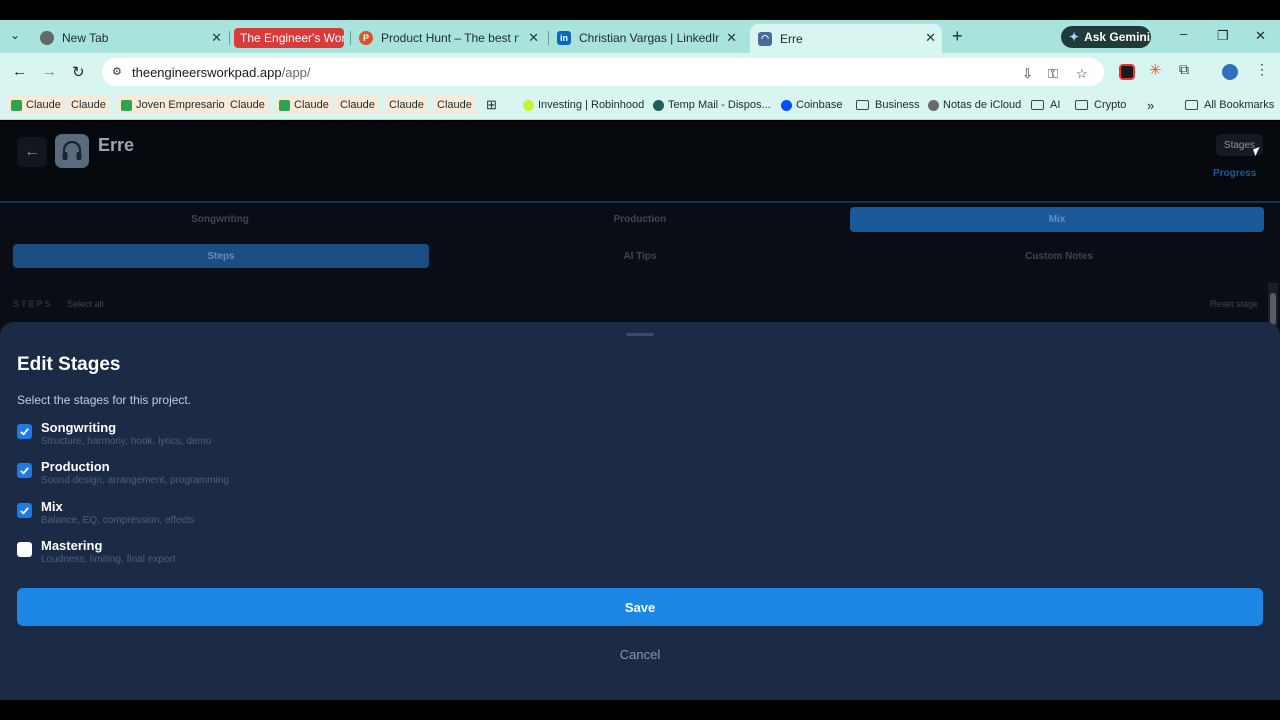 The image size is (1280, 720). What do you see at coordinates (640, 654) in the screenshot?
I see `cancel-button: Cancel` at bounding box center [640, 654].